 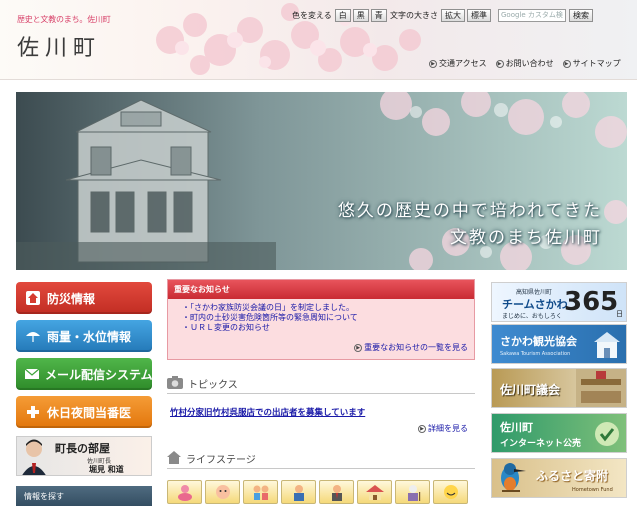 I want to click on checkmark-icon, so click(x=607, y=434).